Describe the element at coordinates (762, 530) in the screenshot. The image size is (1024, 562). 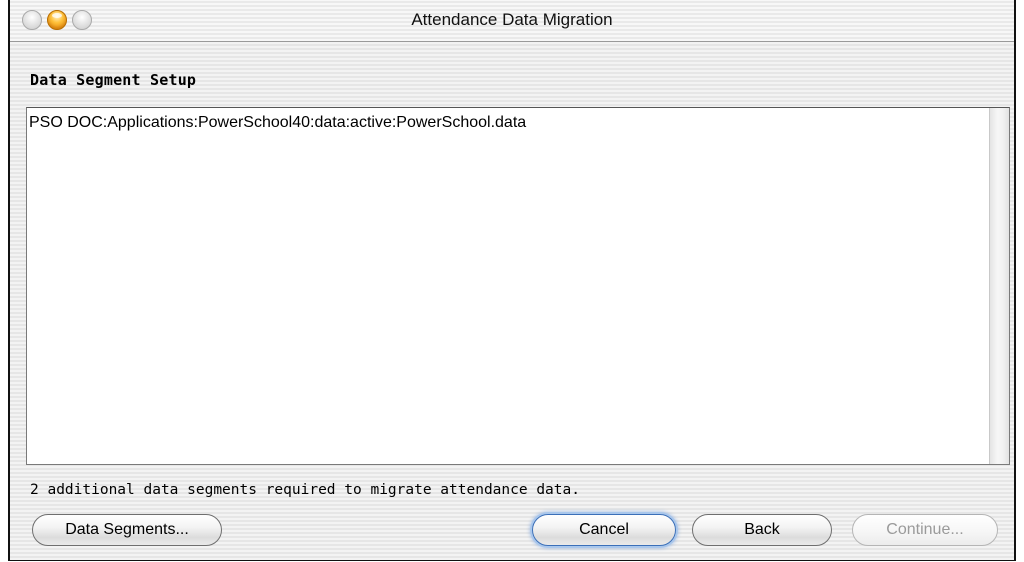
I see `back-button: Back` at that location.